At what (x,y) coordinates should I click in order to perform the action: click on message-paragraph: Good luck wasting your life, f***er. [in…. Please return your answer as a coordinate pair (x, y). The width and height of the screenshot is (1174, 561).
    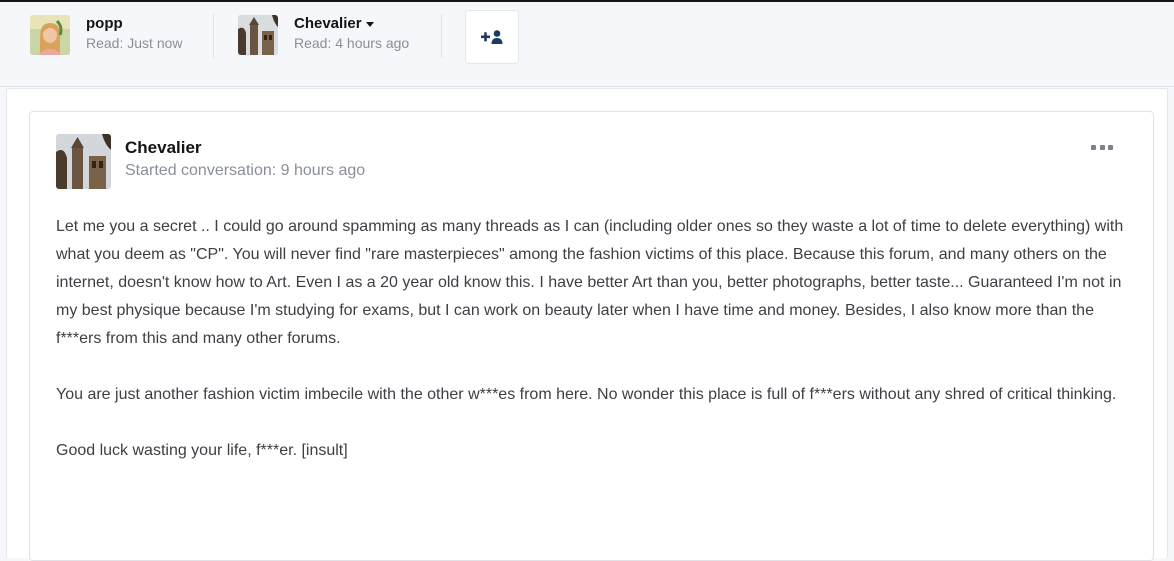
    Looking at the image, I should click on (202, 450).